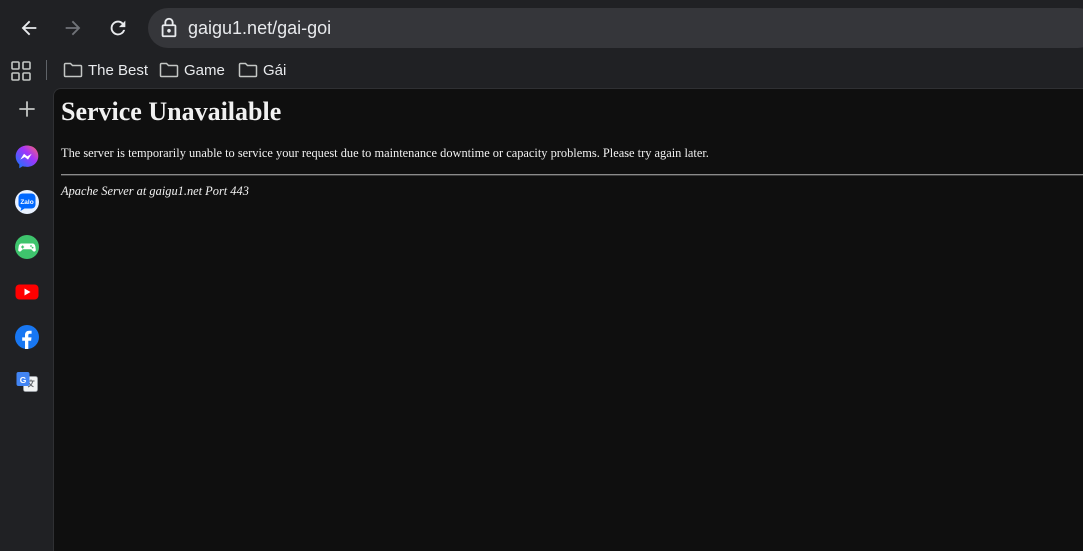  What do you see at coordinates (204, 70) in the screenshot?
I see `bookmark-label: Game` at bounding box center [204, 70].